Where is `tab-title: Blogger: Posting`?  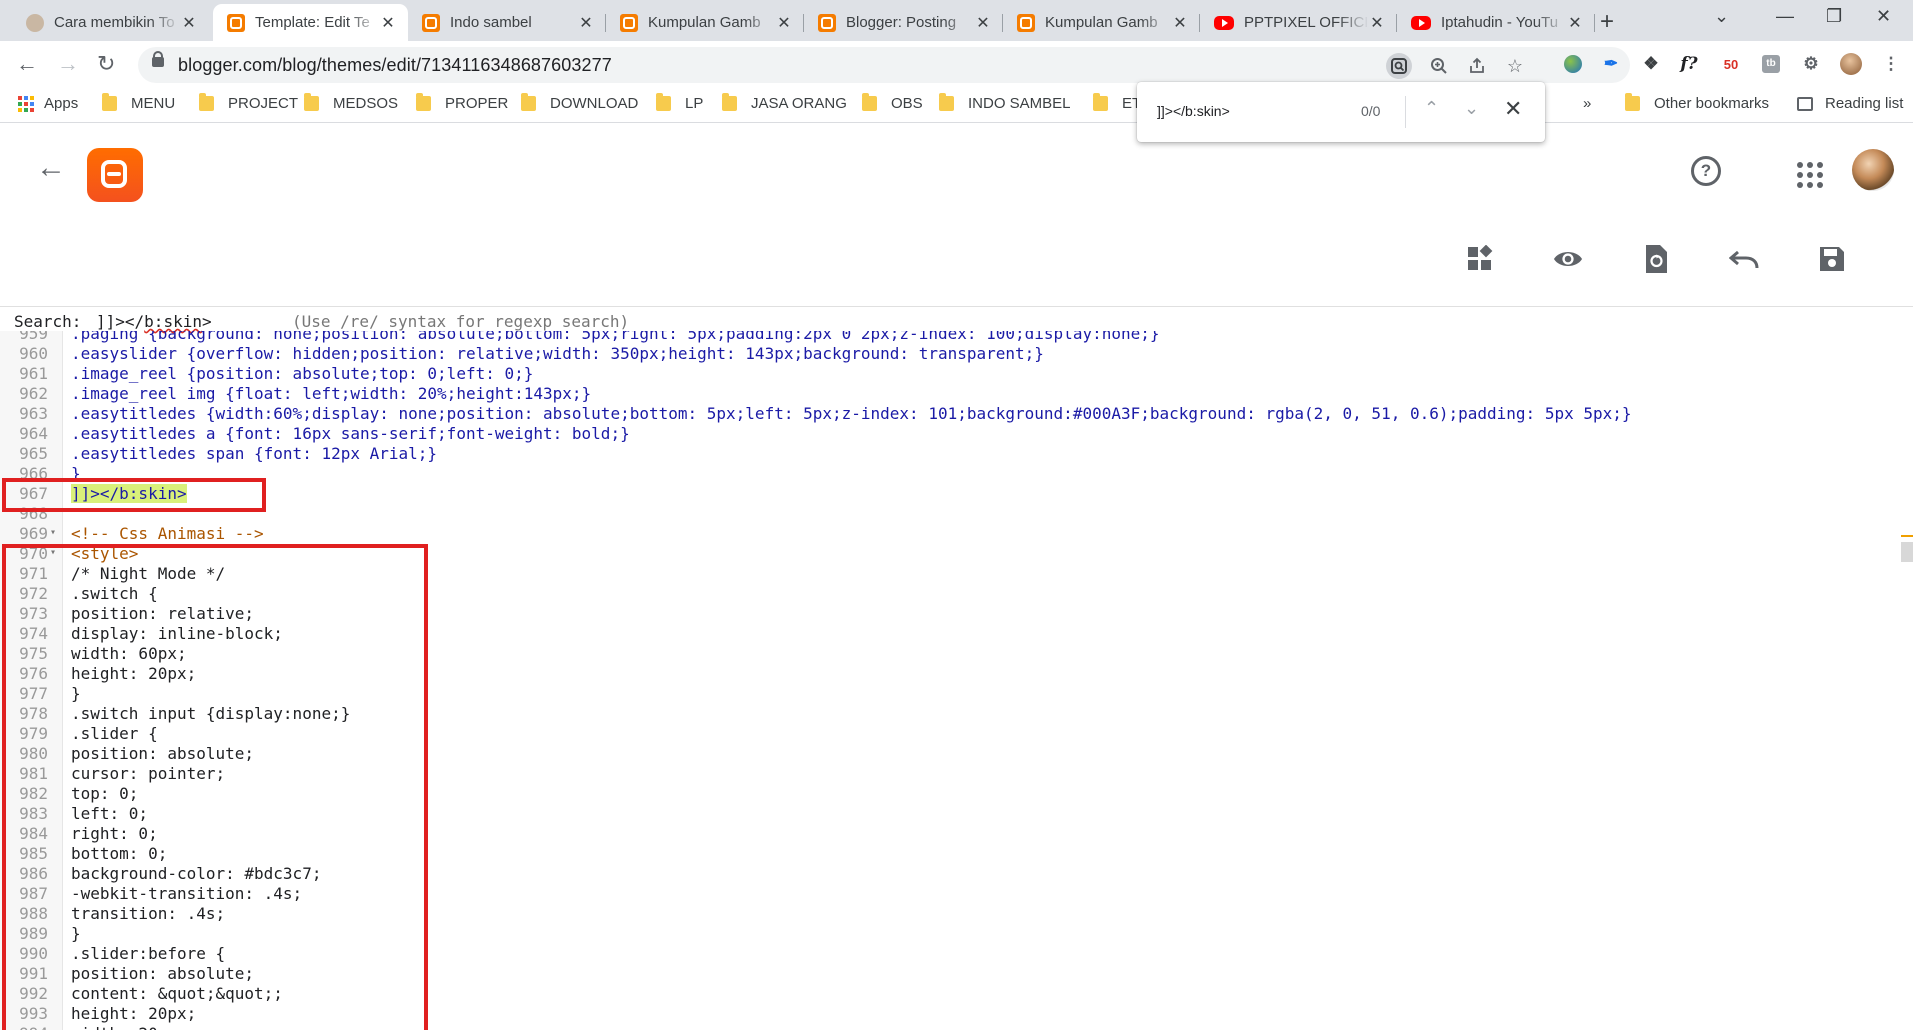 tab-title: Blogger: Posting is located at coordinates (901, 22).